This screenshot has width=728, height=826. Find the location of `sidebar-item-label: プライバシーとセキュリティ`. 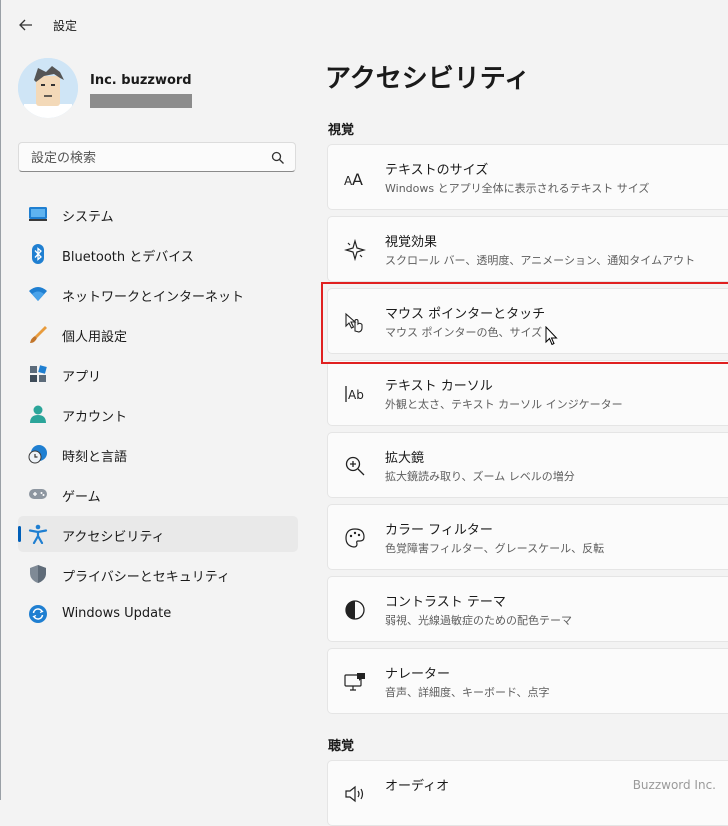

sidebar-item-label: プライバシーとセキュリティ is located at coordinates (146, 577).